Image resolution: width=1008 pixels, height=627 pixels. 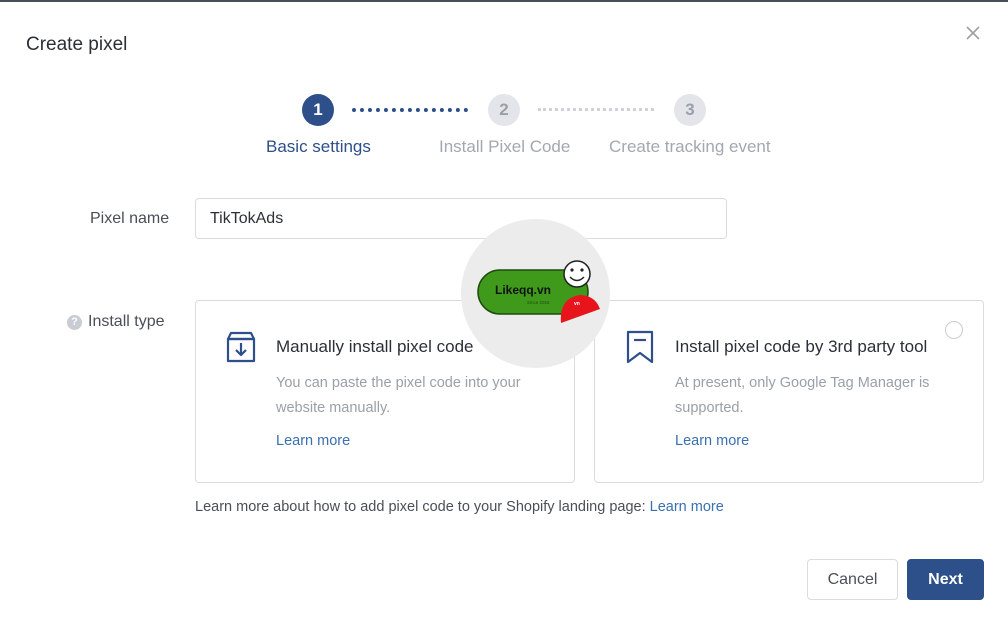 I want to click on dialog-title: Create pixel, so click(x=77, y=44).